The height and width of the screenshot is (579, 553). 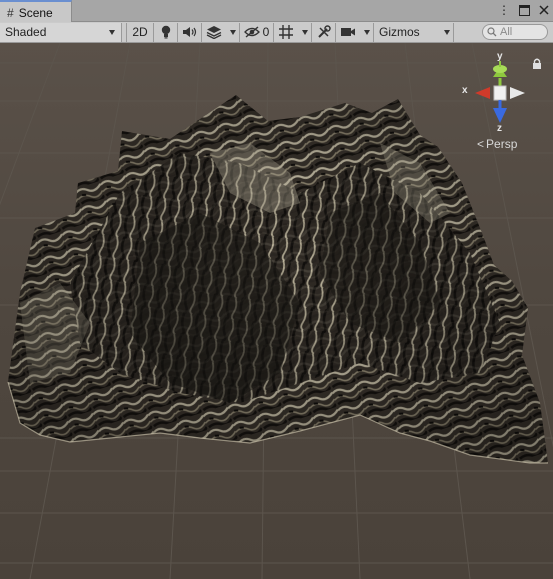 I want to click on x-axis-cone, so click(x=482, y=93).